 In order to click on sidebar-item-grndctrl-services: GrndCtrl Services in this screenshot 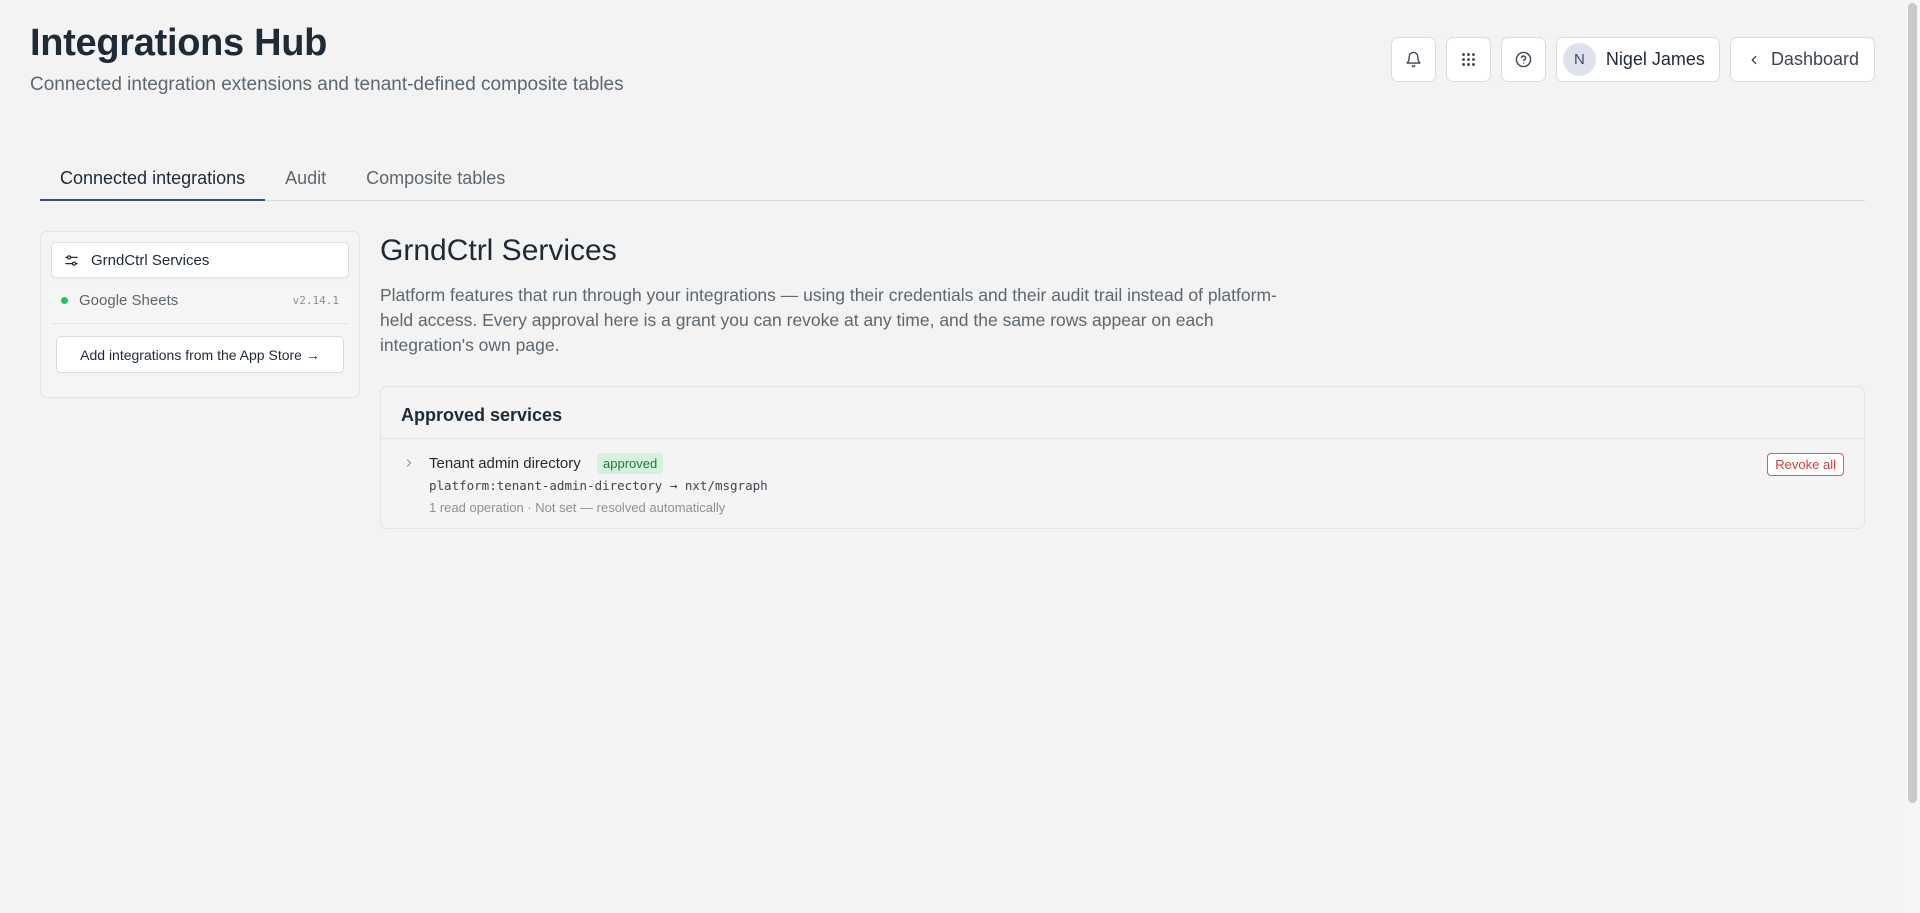, I will do `click(200, 260)`.